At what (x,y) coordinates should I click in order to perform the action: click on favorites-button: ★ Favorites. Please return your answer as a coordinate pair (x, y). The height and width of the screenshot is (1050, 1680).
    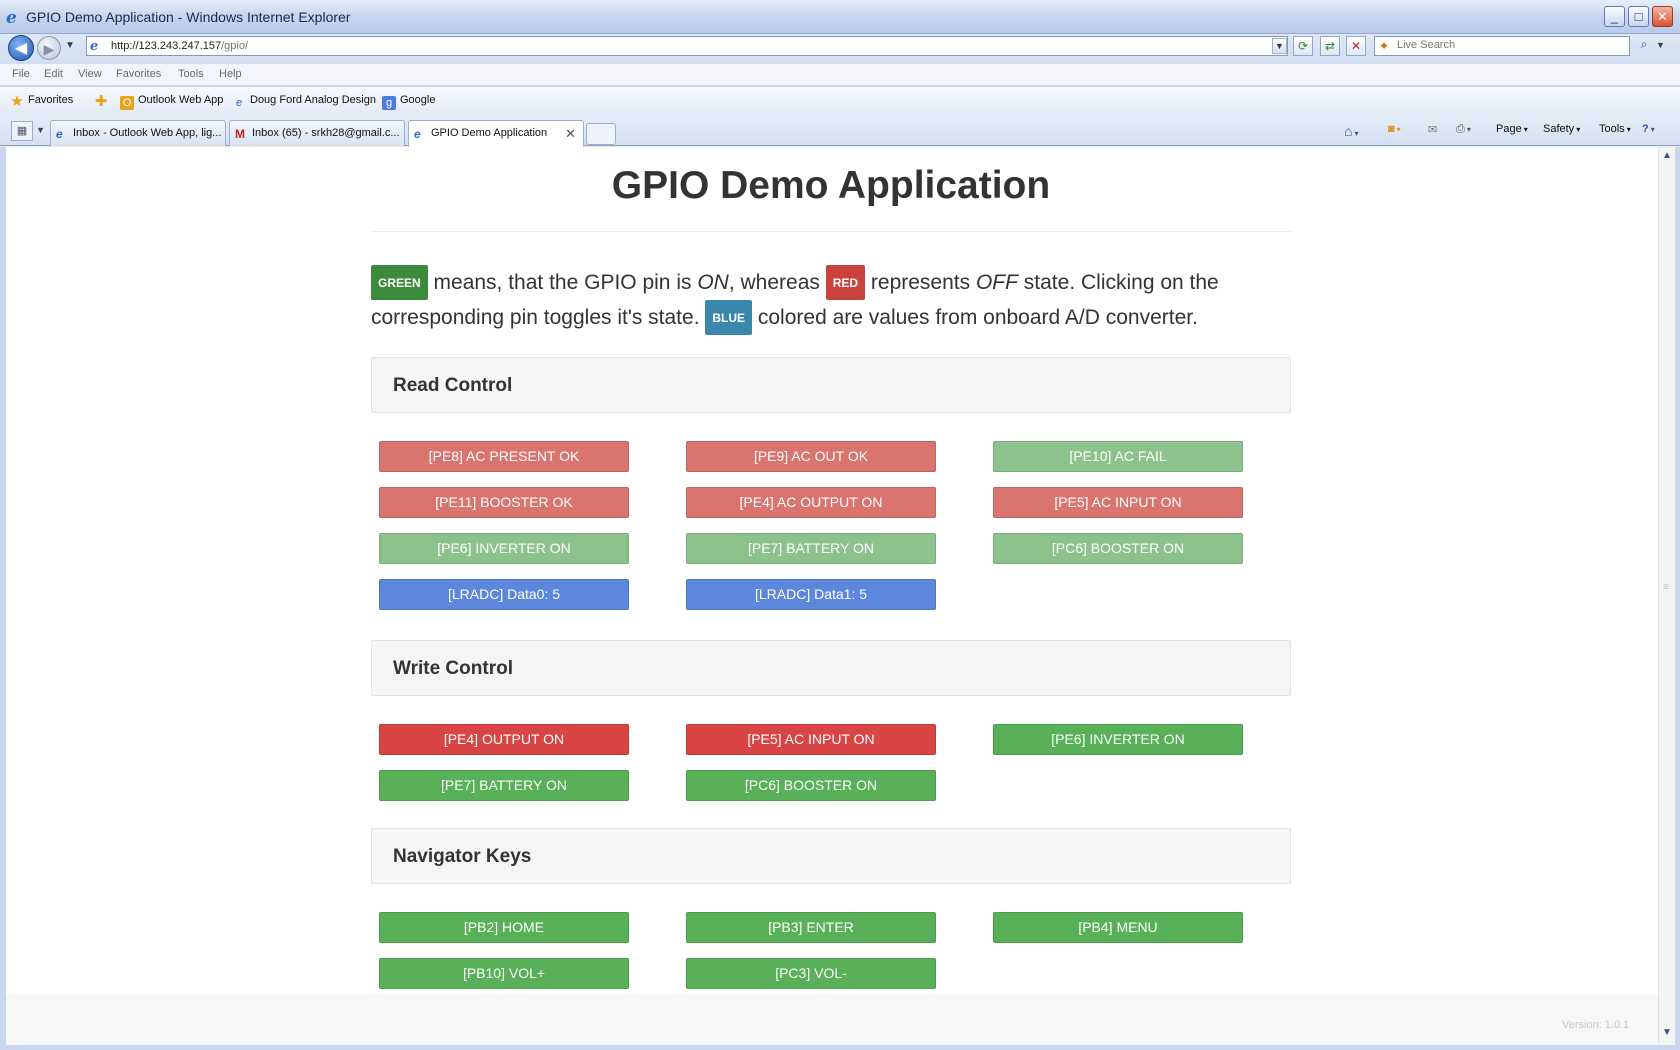
    Looking at the image, I should click on (41, 101).